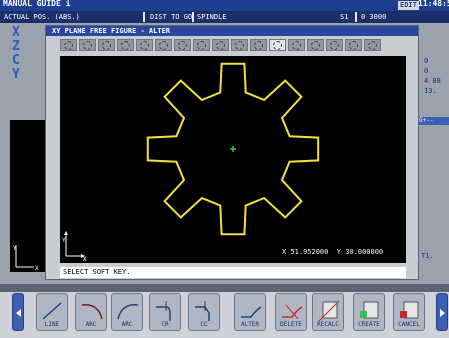 The width and height of the screenshot is (449, 338). Describe the element at coordinates (233, 272) in the screenshot. I see `prompt-message: SELECT SOFT KEY.` at that location.